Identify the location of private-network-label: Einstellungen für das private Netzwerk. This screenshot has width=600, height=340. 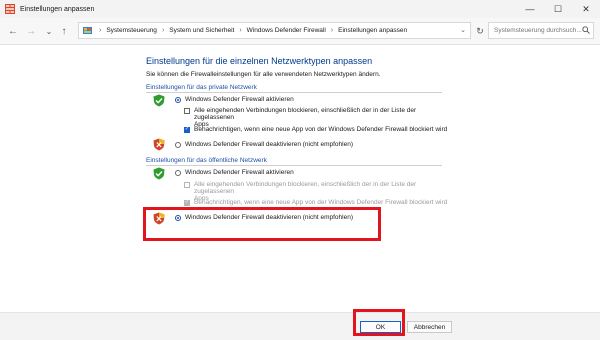
(201, 87).